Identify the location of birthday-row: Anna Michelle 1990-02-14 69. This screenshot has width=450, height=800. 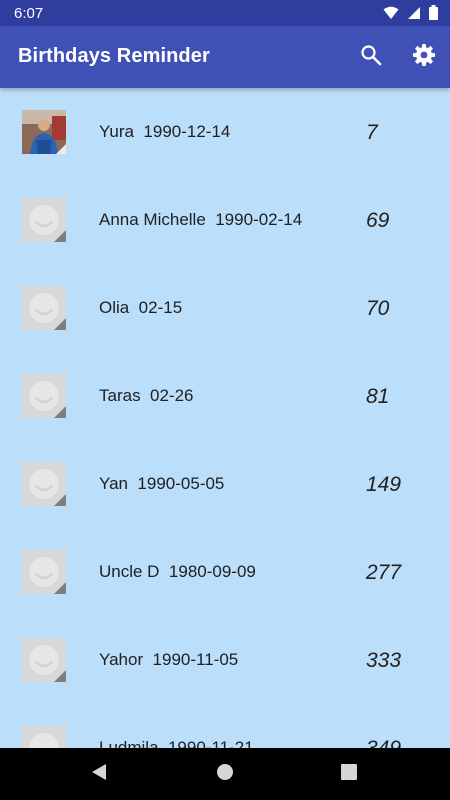
(225, 220).